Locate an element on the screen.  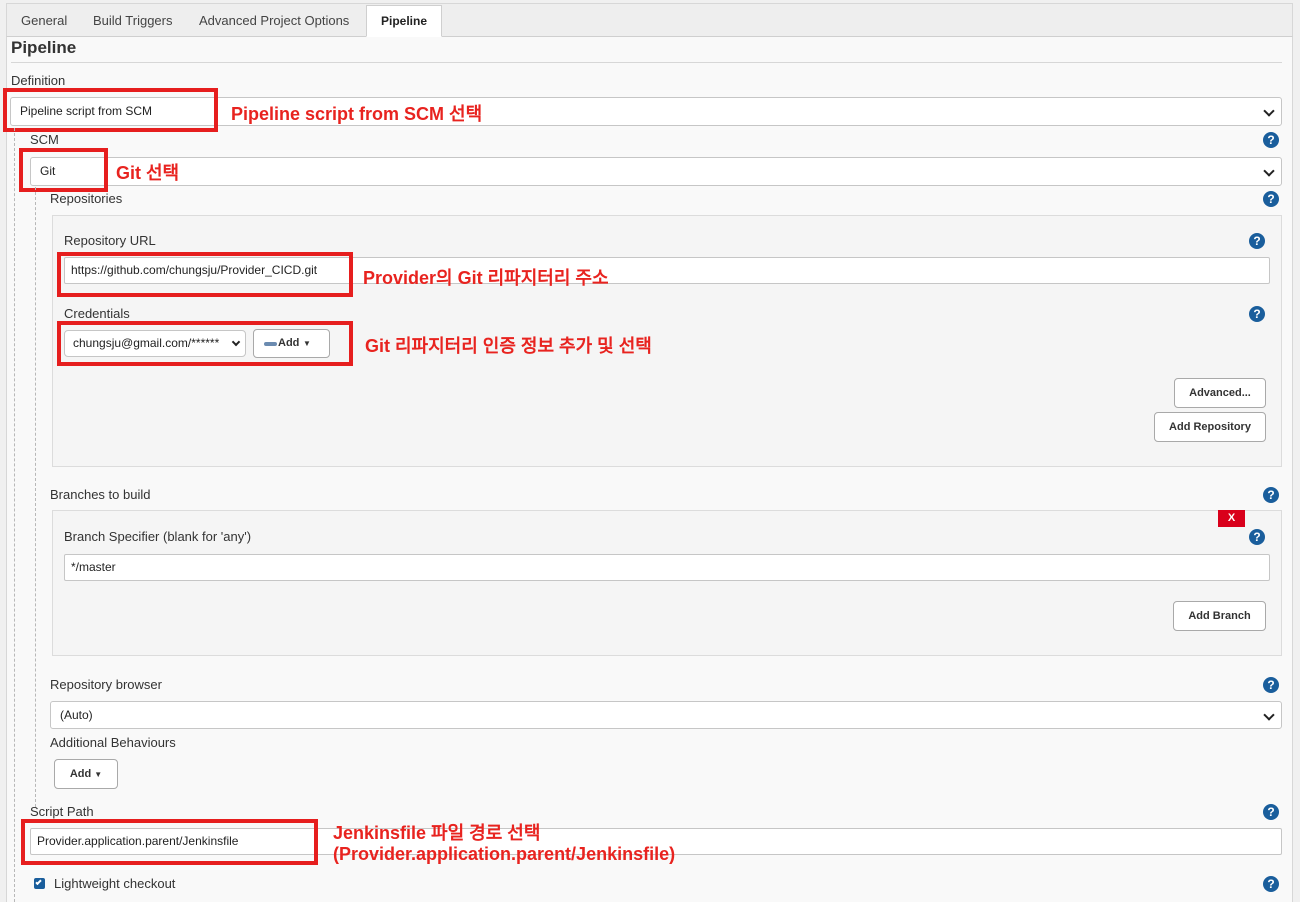
tab-general: General is located at coordinates (44, 21).